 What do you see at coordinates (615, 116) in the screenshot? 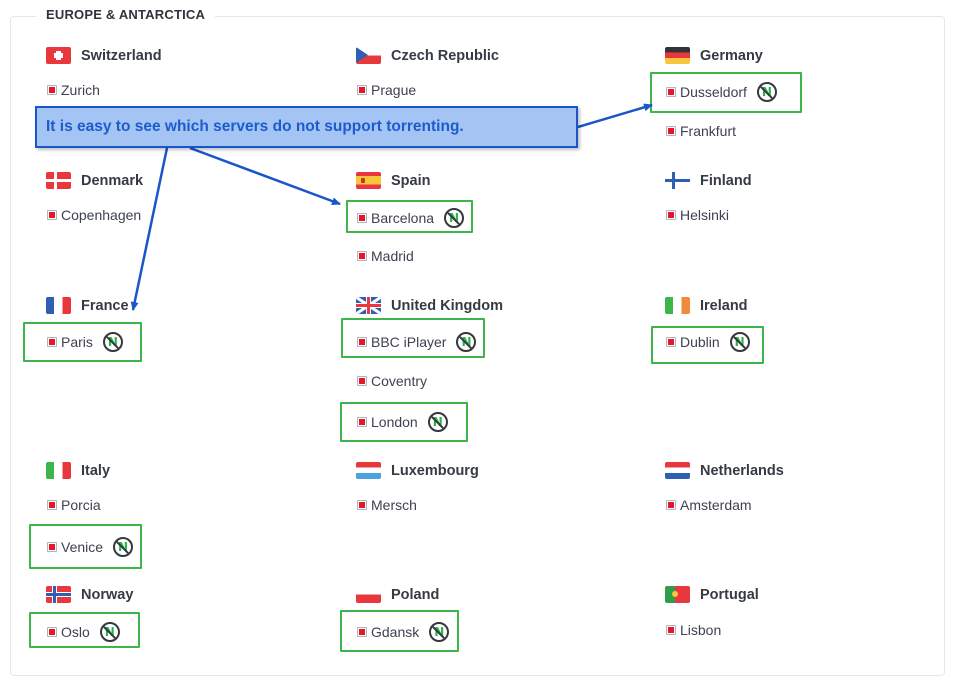
I see `arrow-to-dusseldorf` at bounding box center [615, 116].